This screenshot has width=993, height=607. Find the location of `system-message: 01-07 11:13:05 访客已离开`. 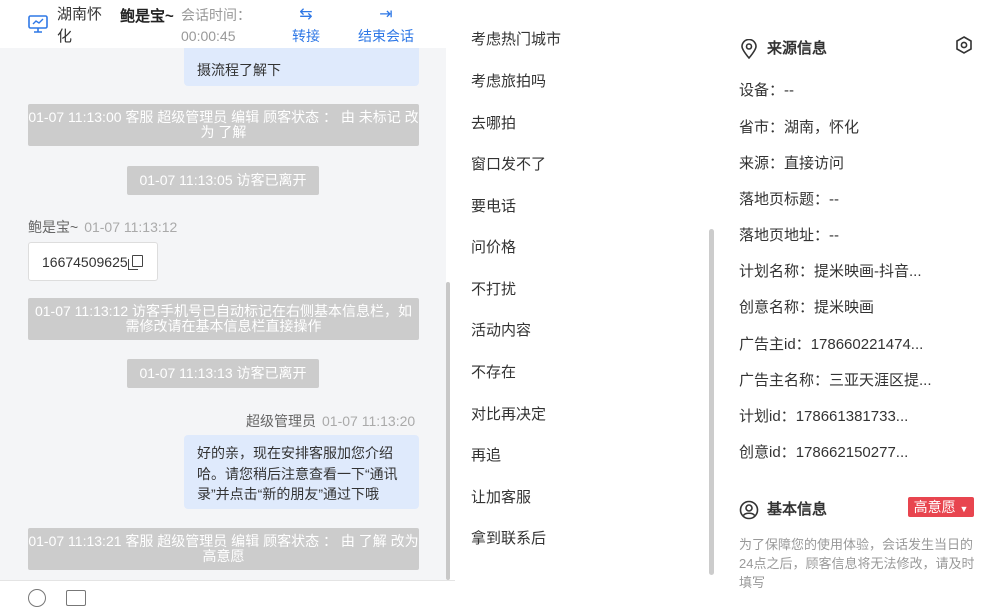

system-message: 01-07 11:13:05 访客已离开 is located at coordinates (223, 180).